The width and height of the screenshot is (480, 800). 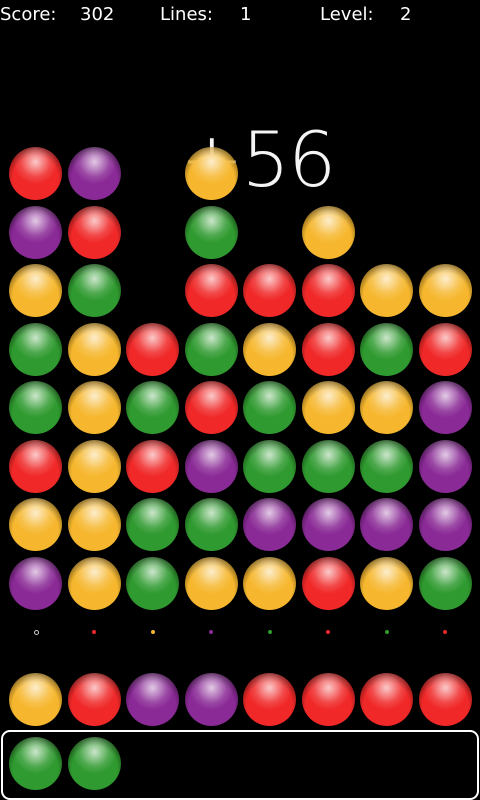 I want to click on incoming-yellow-ball, so click(x=35, y=699).